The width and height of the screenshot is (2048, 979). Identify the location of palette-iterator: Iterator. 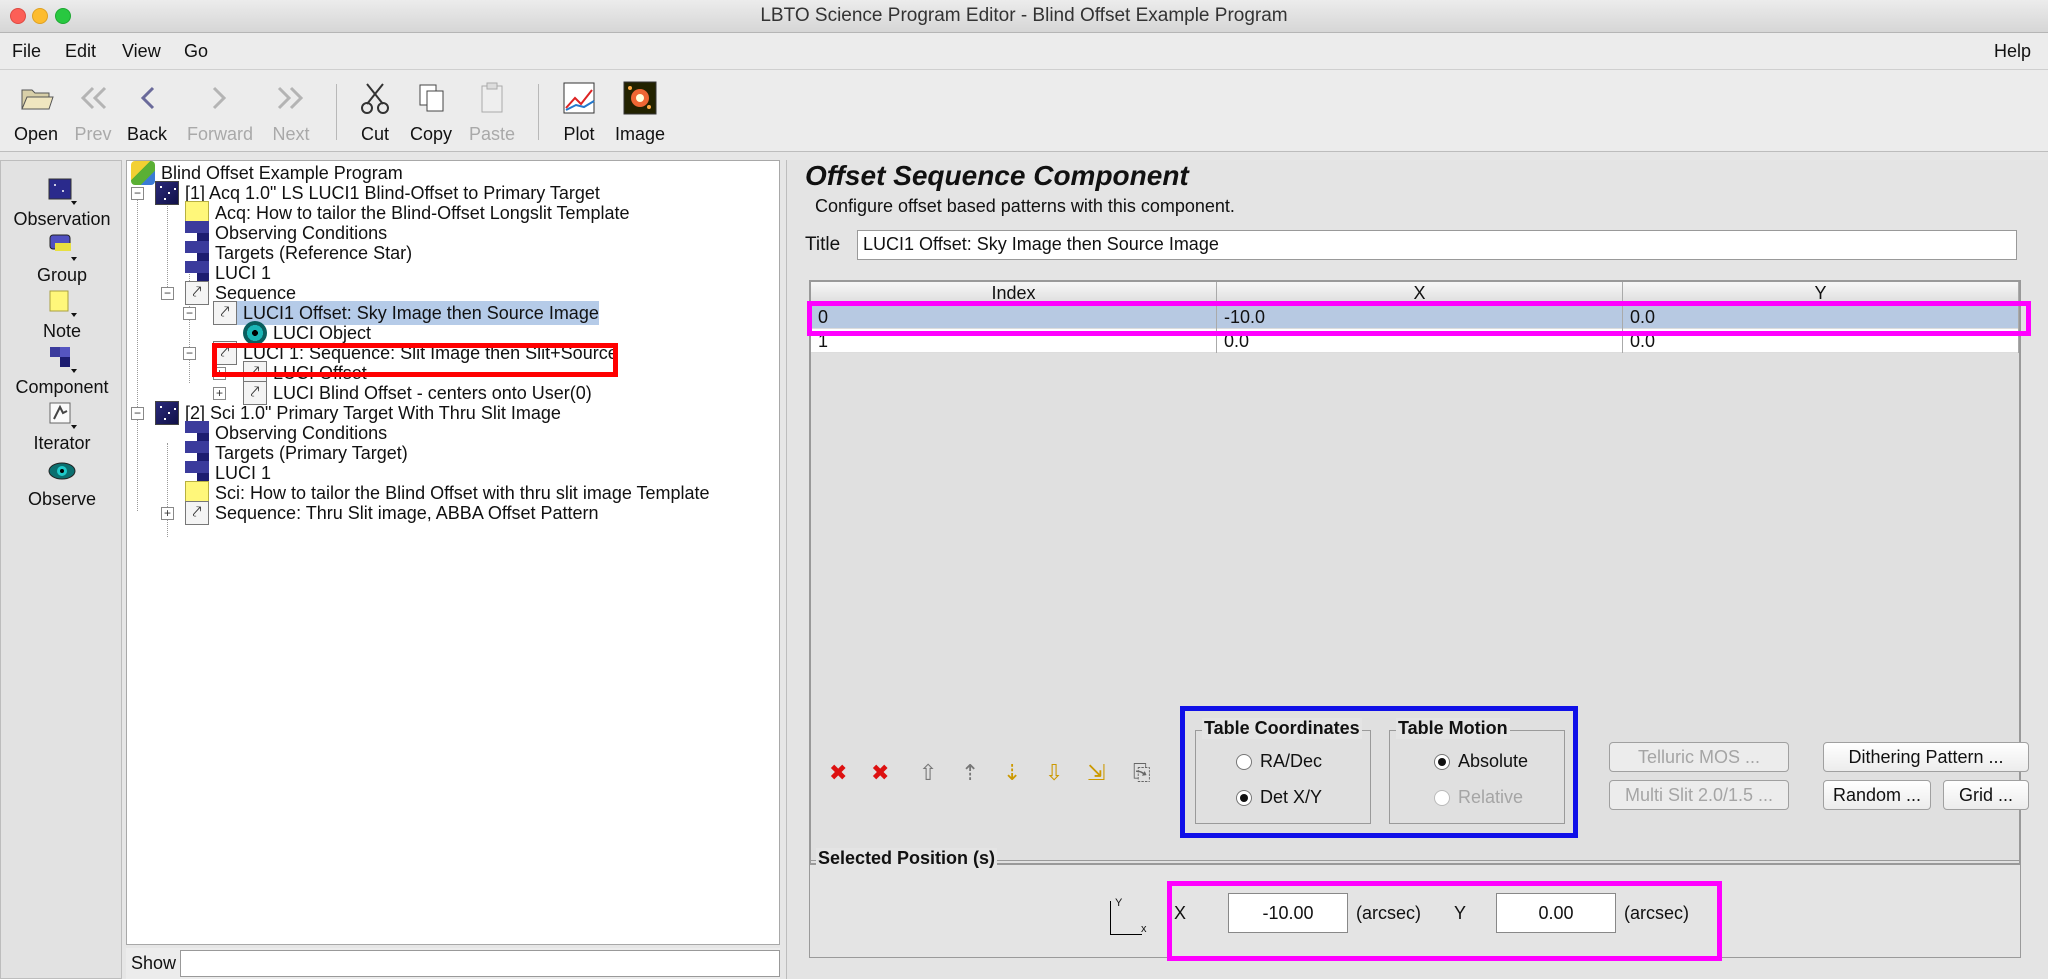
(62, 427).